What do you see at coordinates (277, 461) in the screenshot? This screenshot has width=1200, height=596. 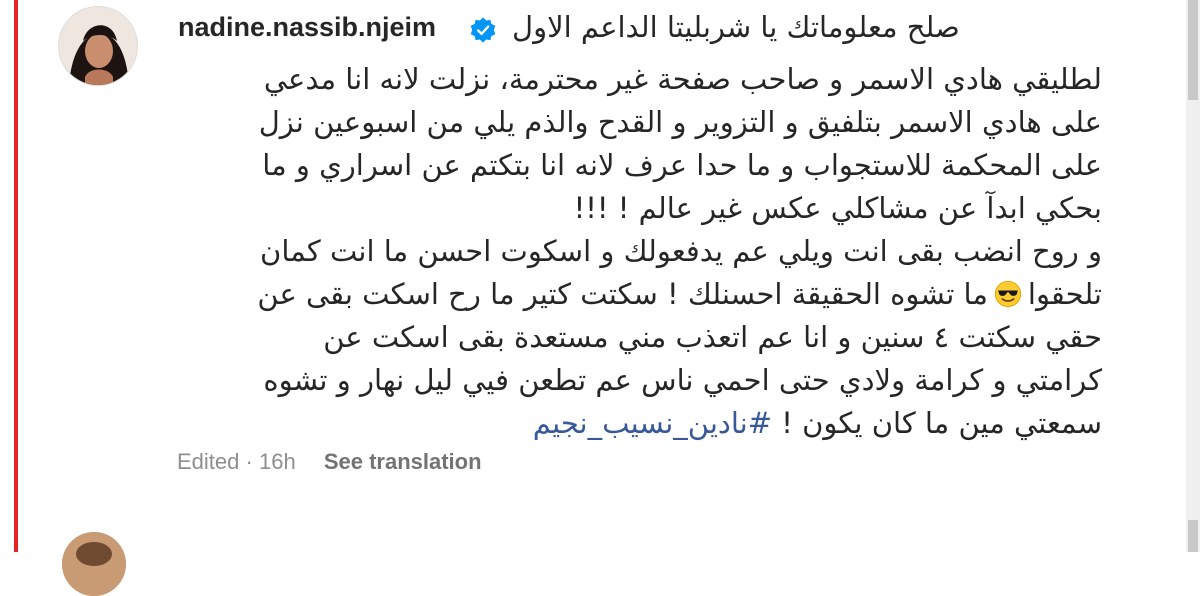 I see `timestamp: 16h` at bounding box center [277, 461].